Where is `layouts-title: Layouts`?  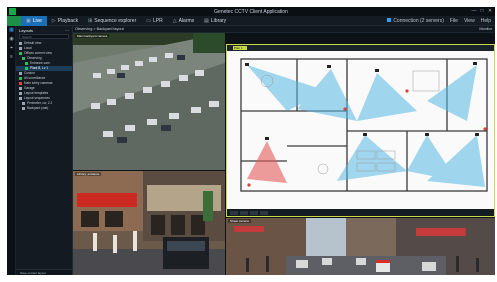
layouts-title: Layouts is located at coordinates (26, 30).